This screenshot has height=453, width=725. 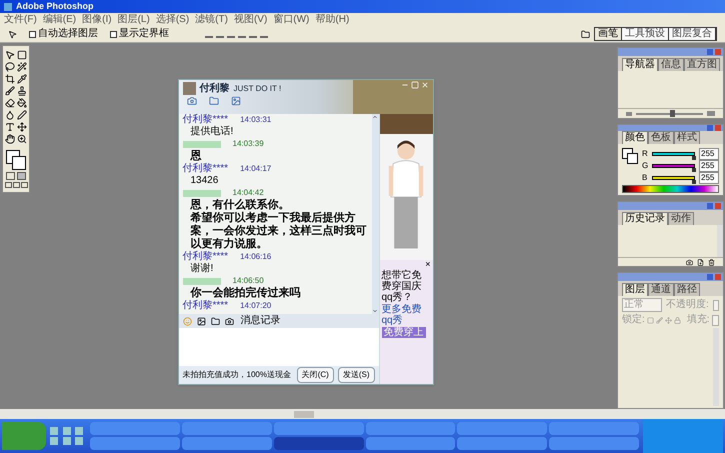 I want to click on message-text: 恩, so click(x=195, y=156).